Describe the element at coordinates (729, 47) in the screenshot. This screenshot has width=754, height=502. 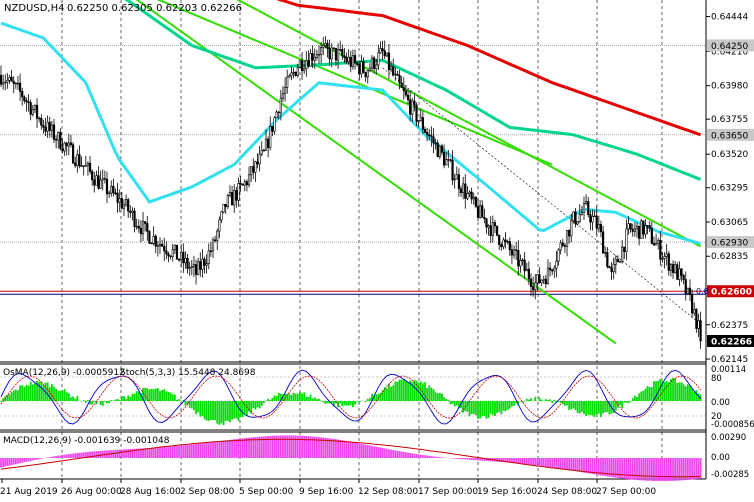
I see `level-tag-text: 0.64250` at that location.